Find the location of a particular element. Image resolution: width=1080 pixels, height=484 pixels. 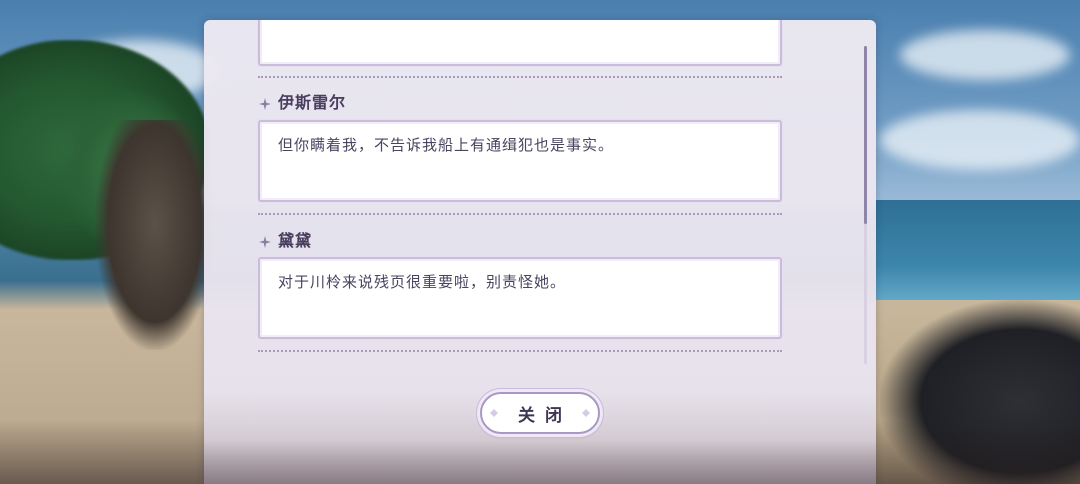

close-button: 关闭 is located at coordinates (540, 413).